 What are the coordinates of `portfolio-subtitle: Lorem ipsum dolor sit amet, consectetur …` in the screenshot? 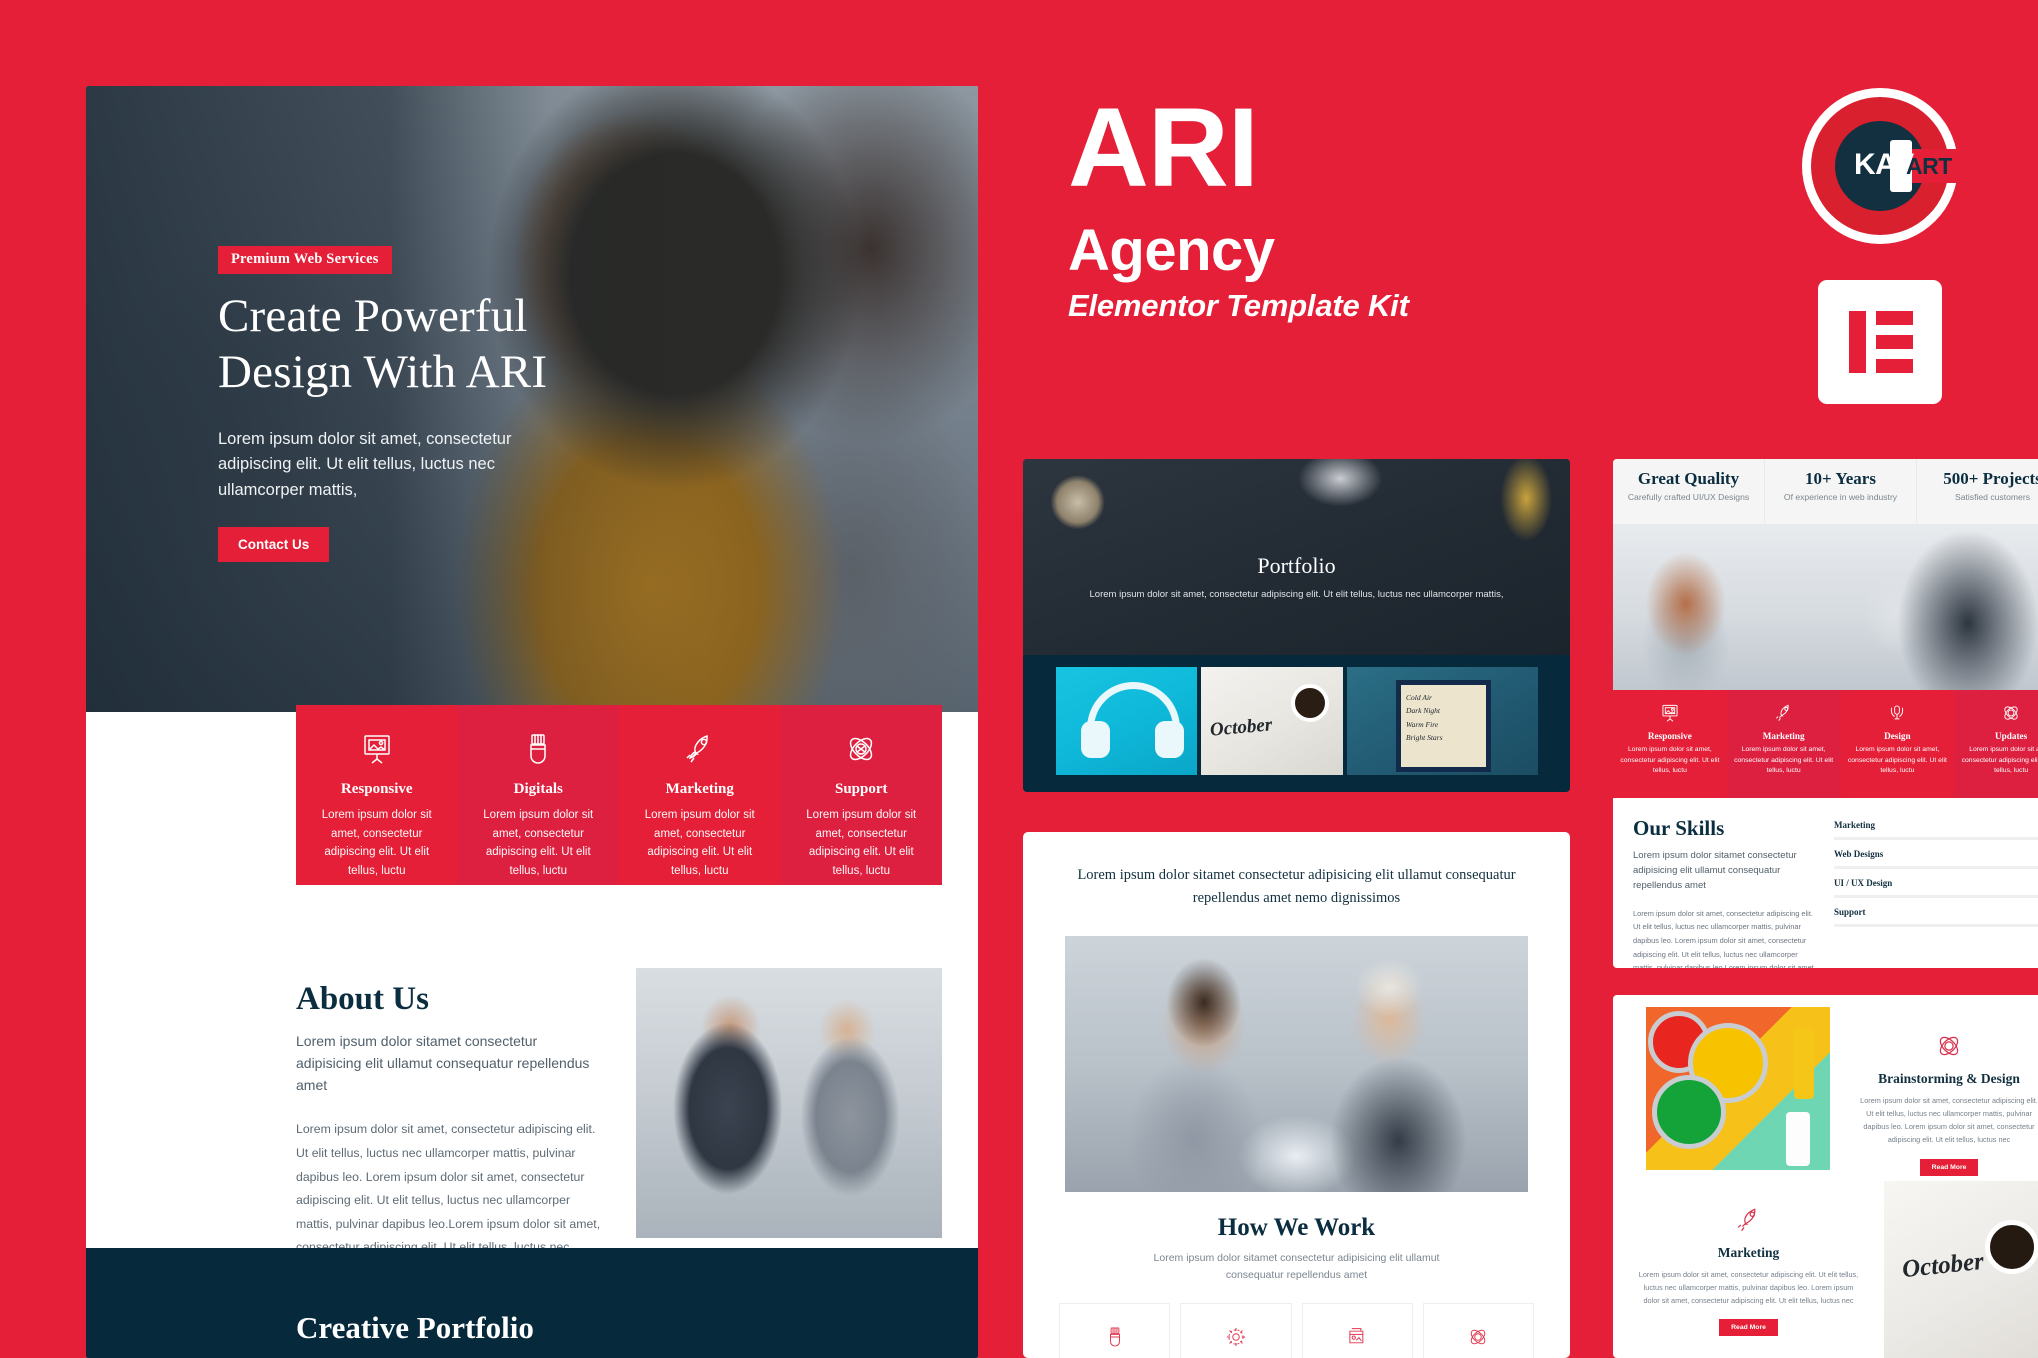 It's located at (1296, 594).